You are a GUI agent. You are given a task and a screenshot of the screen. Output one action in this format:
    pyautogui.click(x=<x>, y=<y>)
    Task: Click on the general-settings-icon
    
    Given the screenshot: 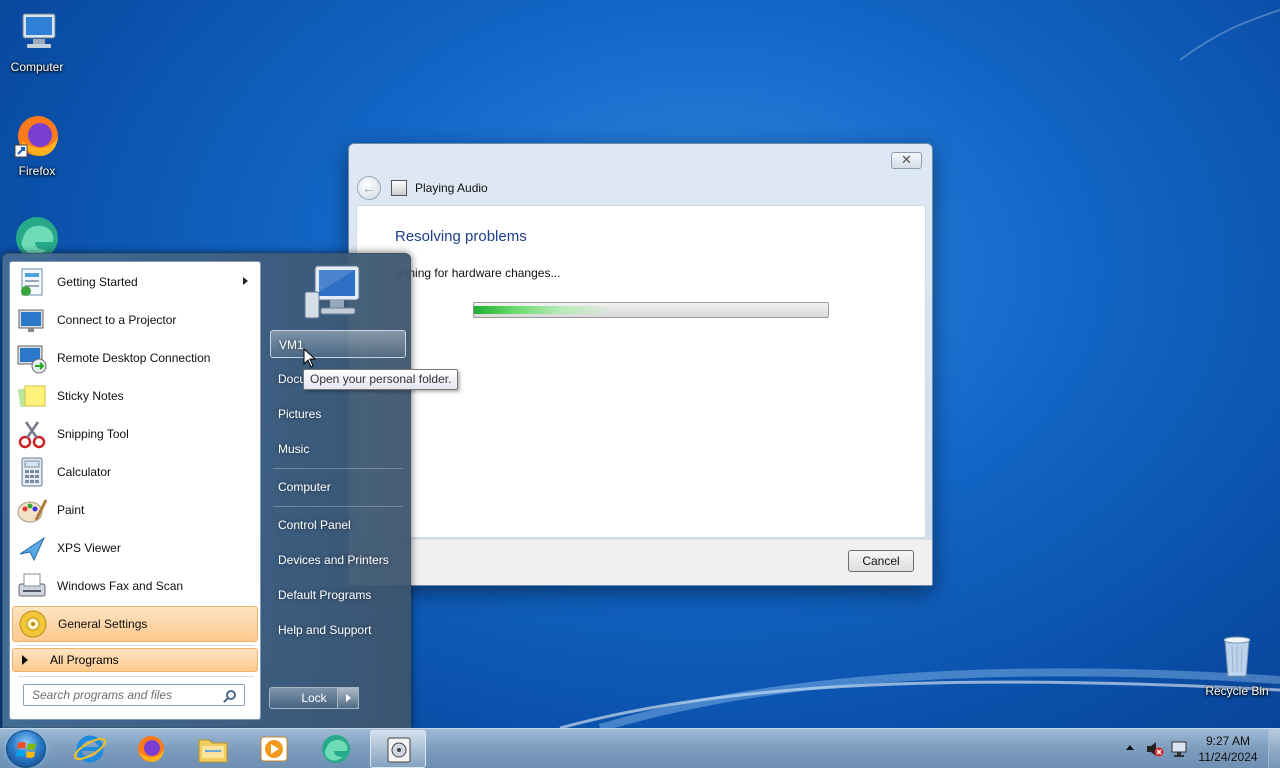 What is the action you would take?
    pyautogui.click(x=33, y=624)
    